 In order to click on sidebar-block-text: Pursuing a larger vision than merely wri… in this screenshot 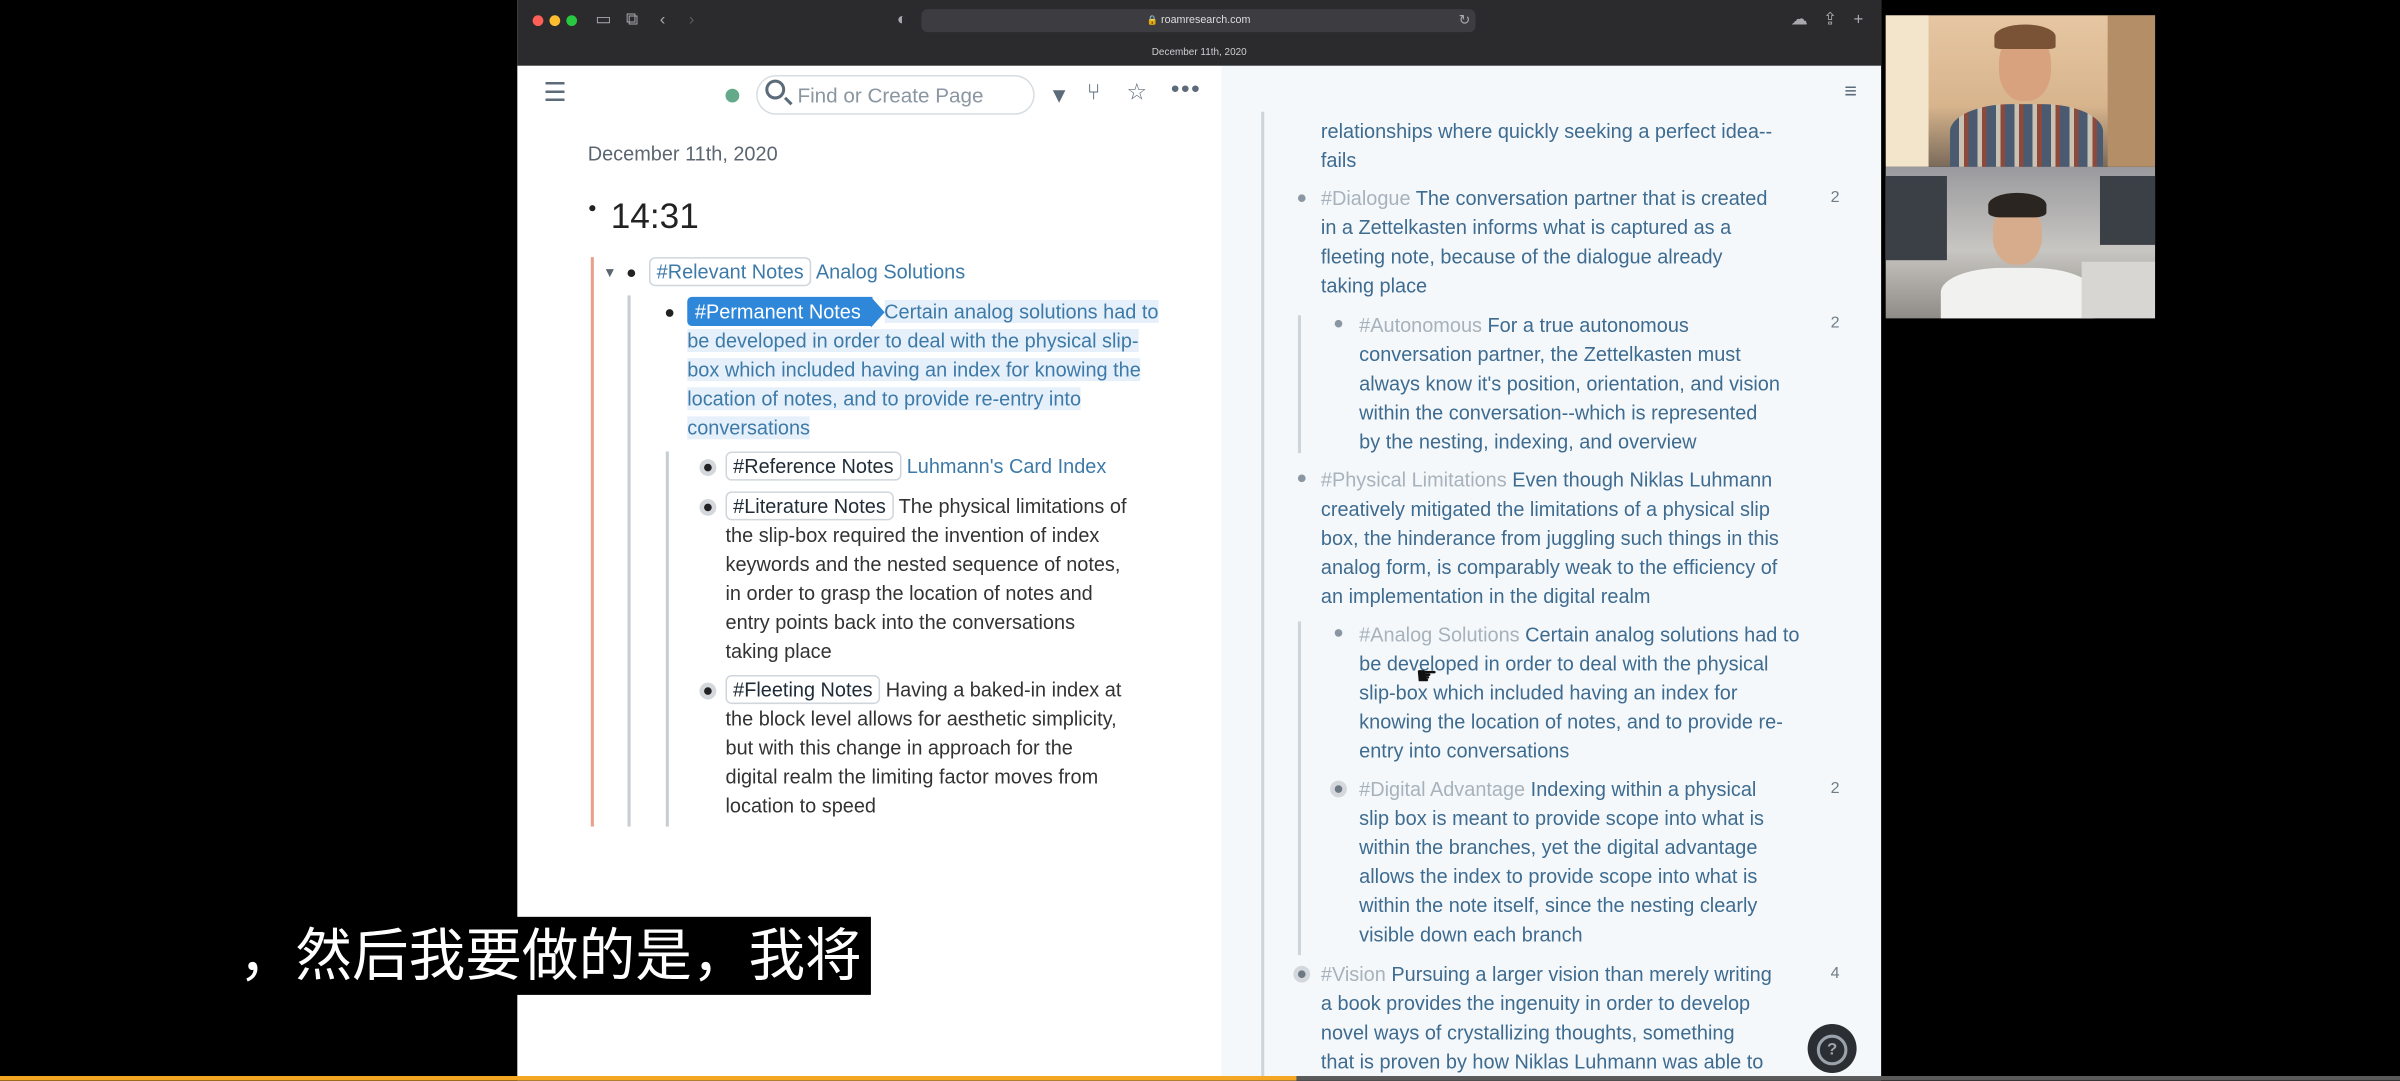, I will do `click(1581, 974)`.